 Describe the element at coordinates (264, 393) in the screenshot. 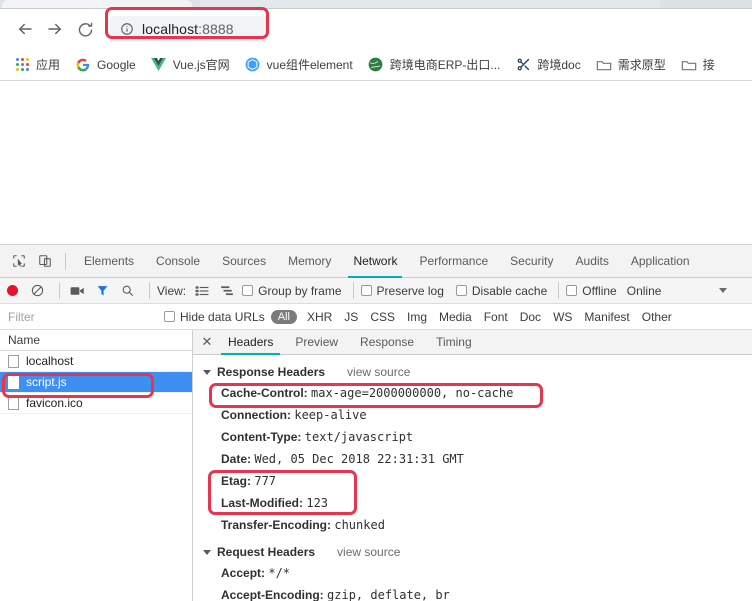

I see `header-name: Cache-Control:` at that location.